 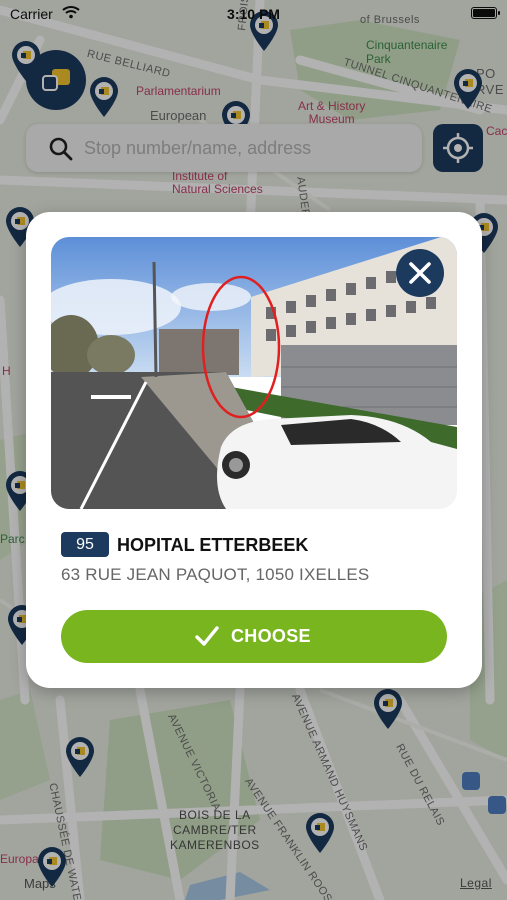 I want to click on close-icon, so click(x=420, y=273).